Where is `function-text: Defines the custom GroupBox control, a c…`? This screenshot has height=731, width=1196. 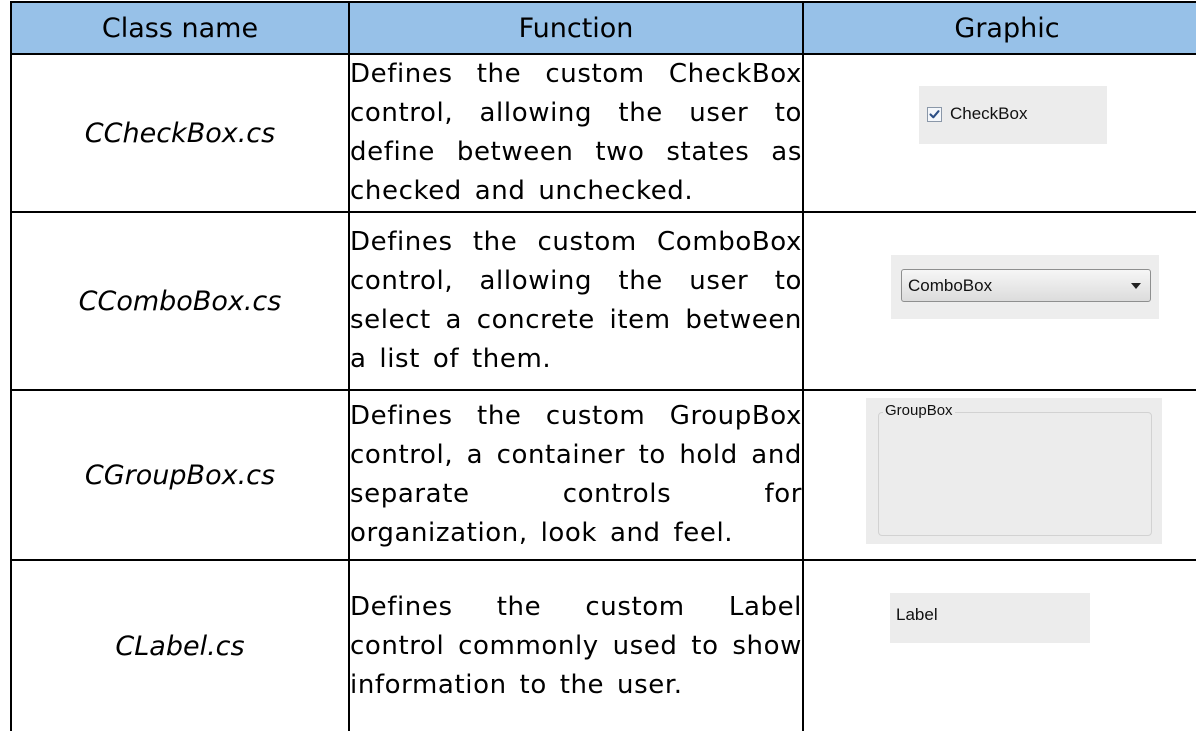
function-text: Defines the custom GroupBox control, a c… is located at coordinates (576, 474).